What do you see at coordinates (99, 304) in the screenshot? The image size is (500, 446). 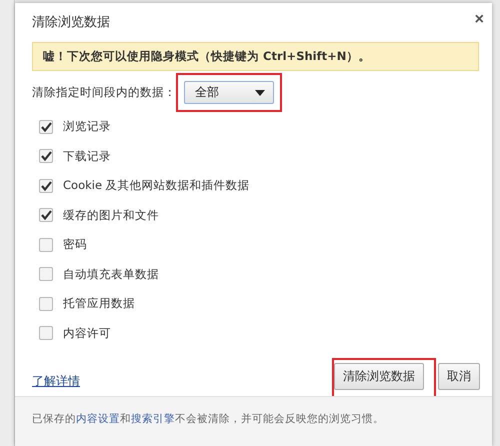 I see `option-label: 托管应用数据` at bounding box center [99, 304].